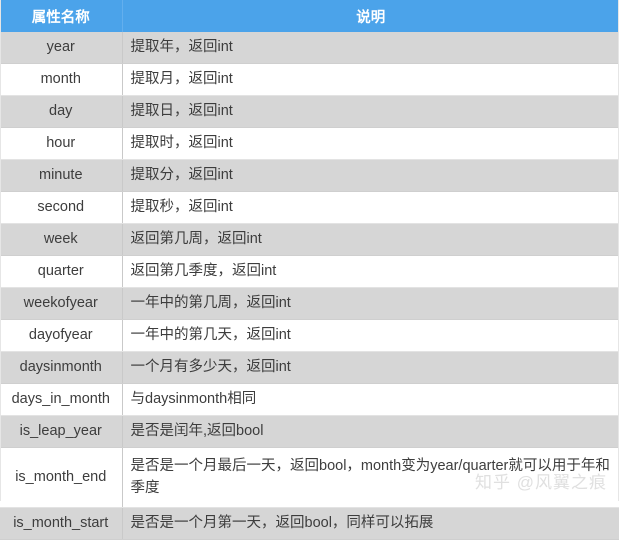 This screenshot has height=540, width=619. I want to click on cell-description: 一年中的第几天，返回int, so click(370, 335).